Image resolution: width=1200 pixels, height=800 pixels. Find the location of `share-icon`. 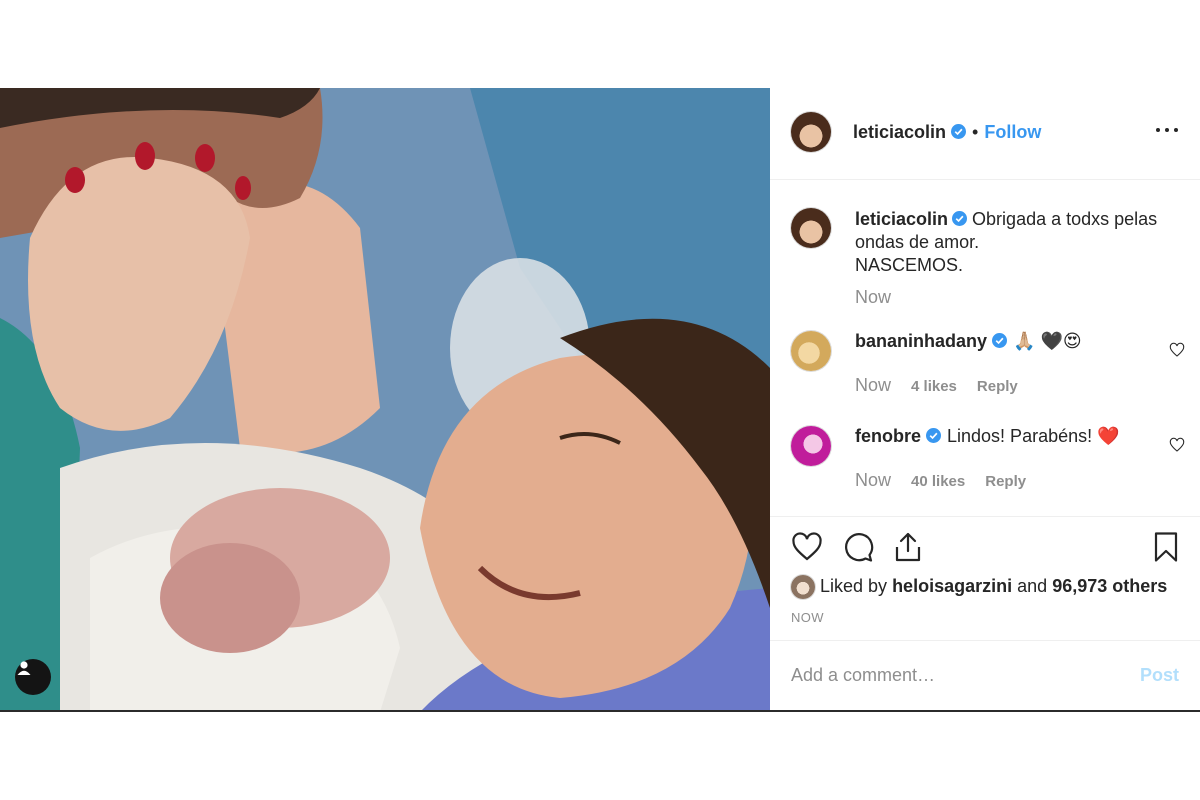

share-icon is located at coordinates (908, 547).